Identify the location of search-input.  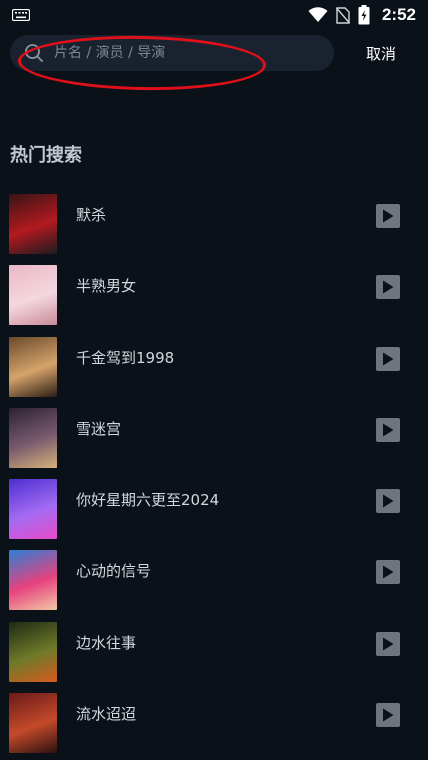
(179, 53).